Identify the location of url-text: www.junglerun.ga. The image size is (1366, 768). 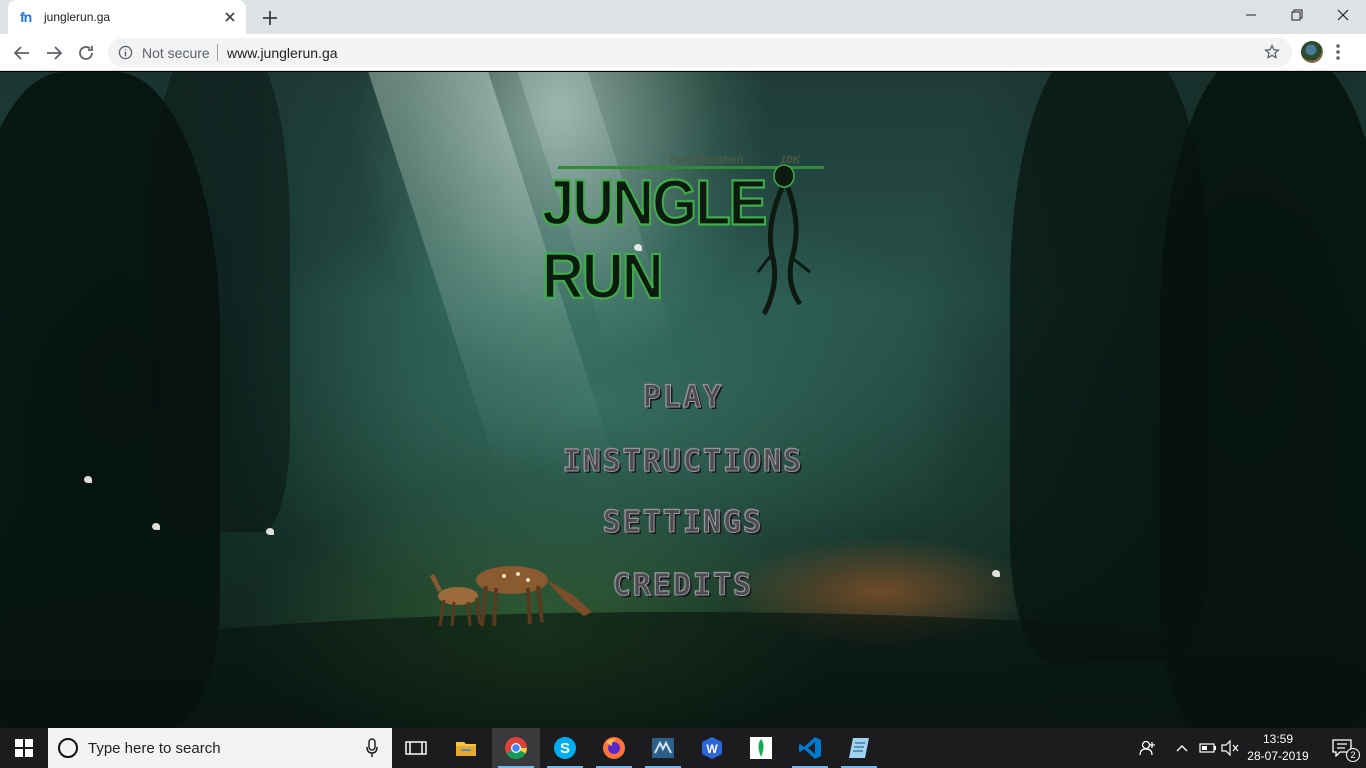
(282, 53).